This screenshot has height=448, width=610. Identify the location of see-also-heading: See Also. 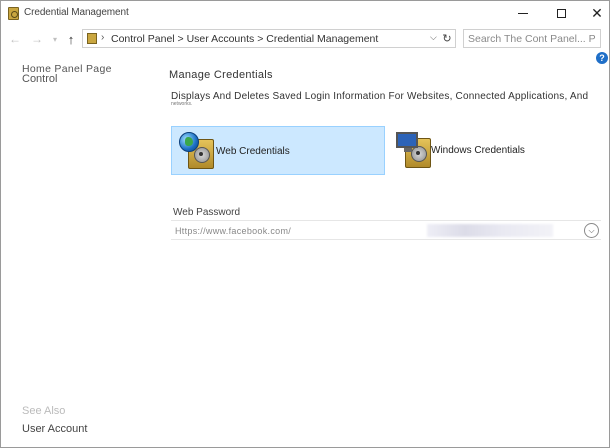
(44, 411).